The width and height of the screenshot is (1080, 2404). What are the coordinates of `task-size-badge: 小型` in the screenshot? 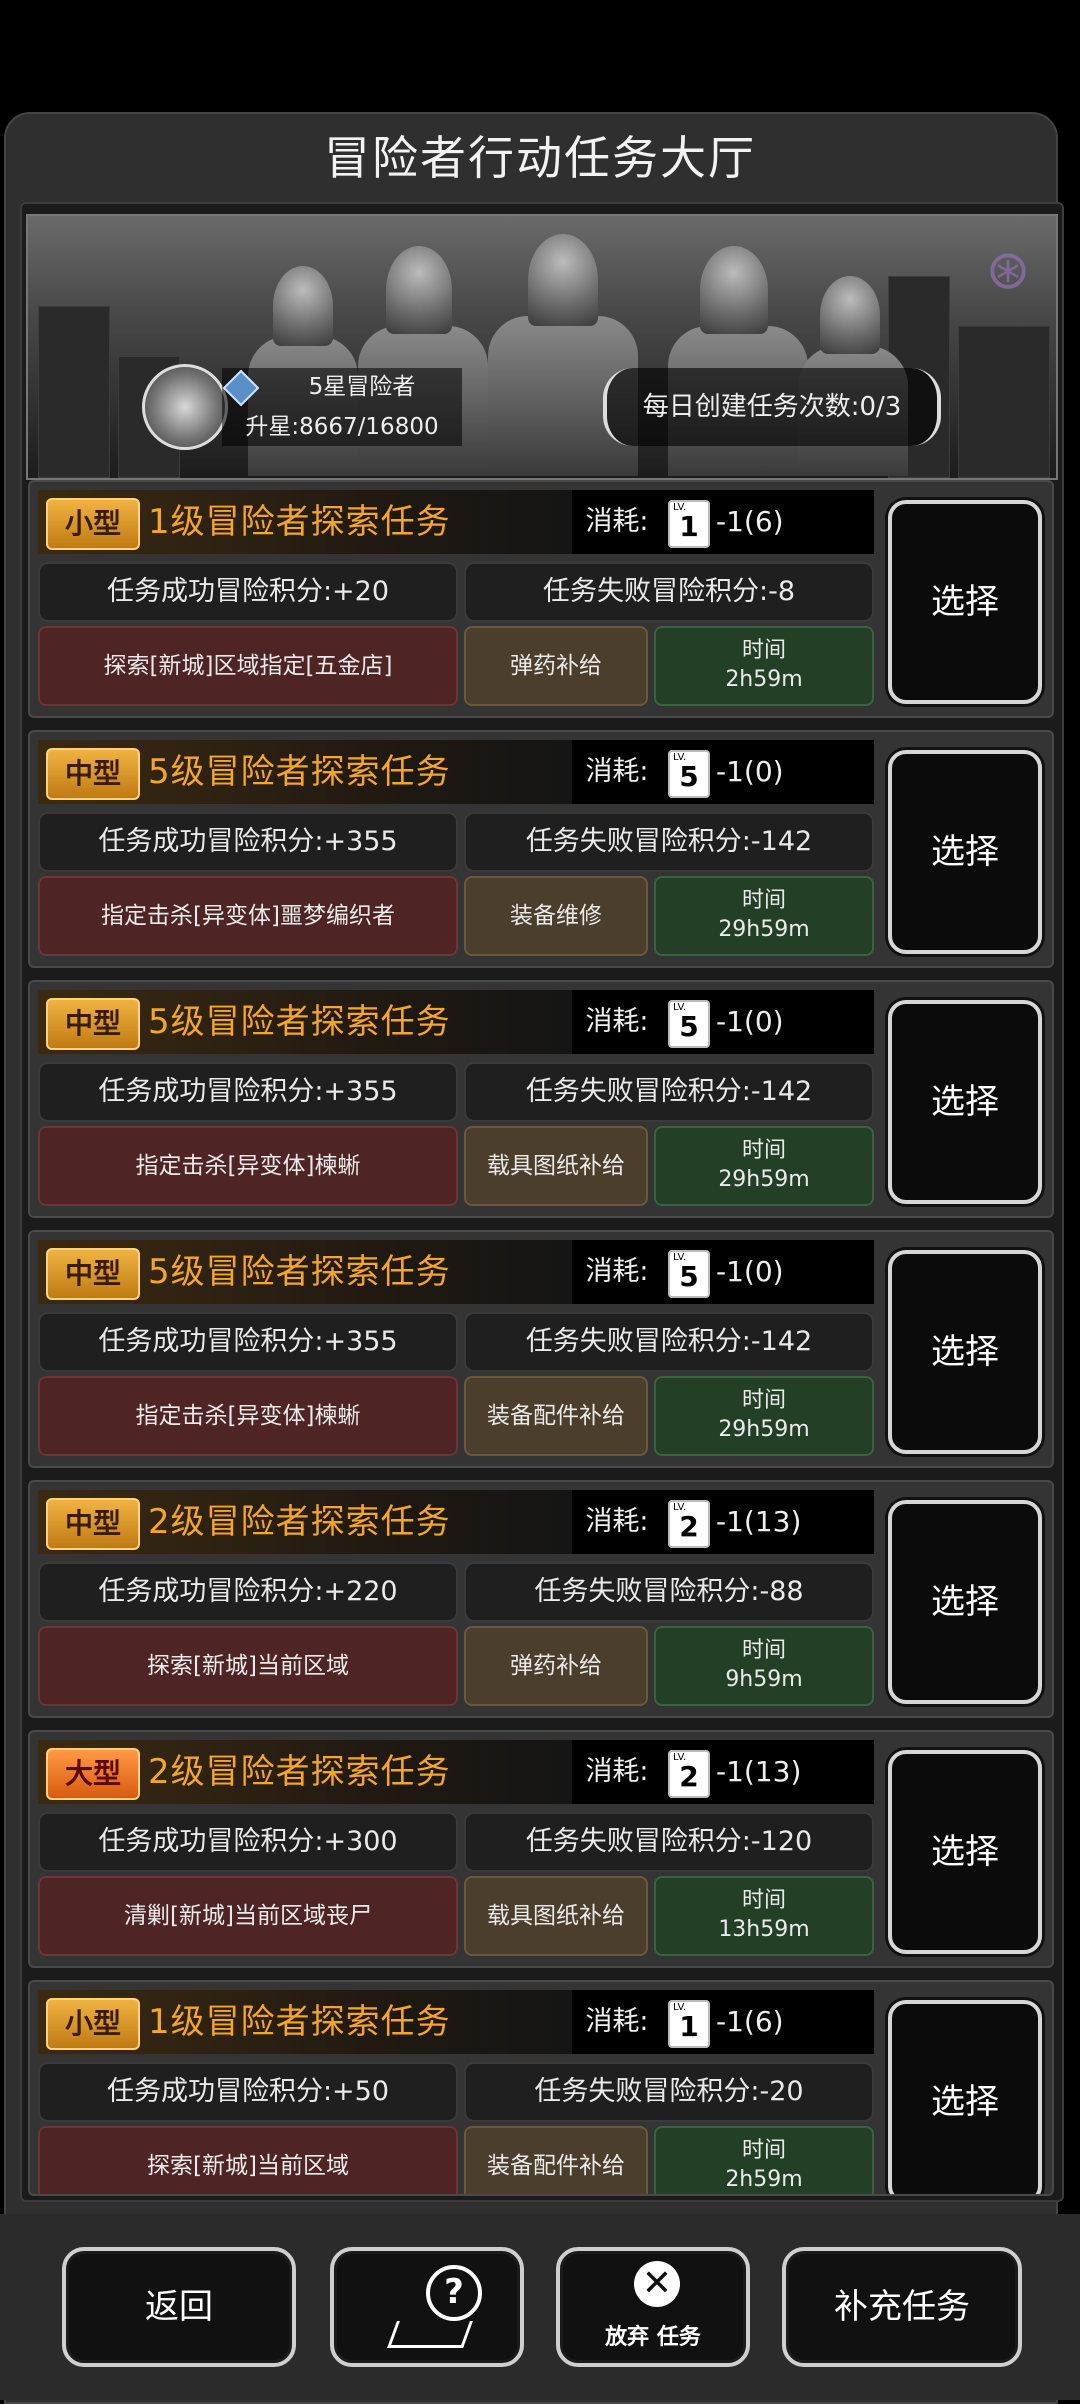 It's located at (93, 2024).